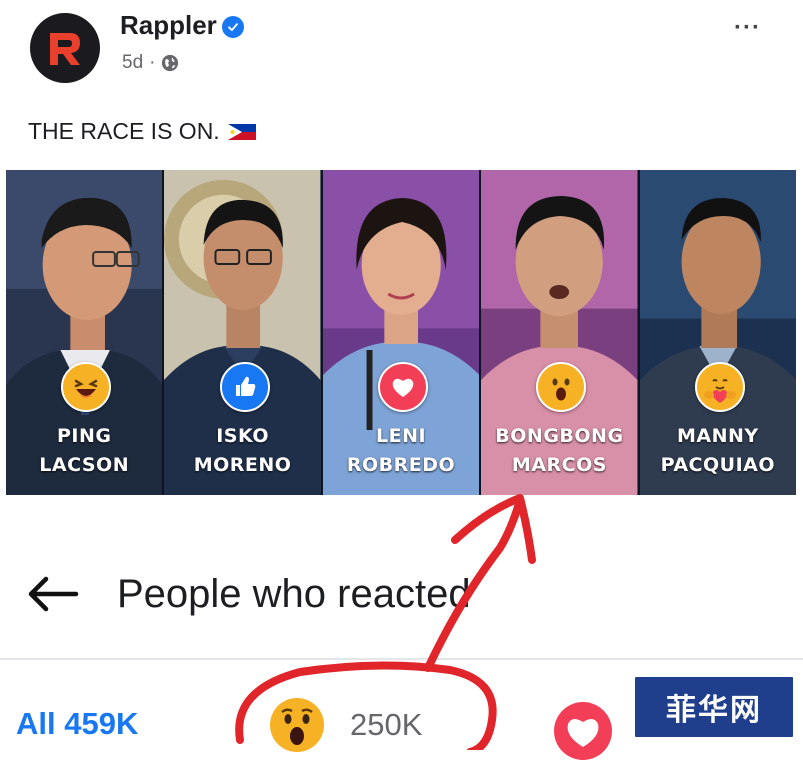 The width and height of the screenshot is (803, 767). I want to click on candidate-name: ISKO MORENO, so click(242, 450).